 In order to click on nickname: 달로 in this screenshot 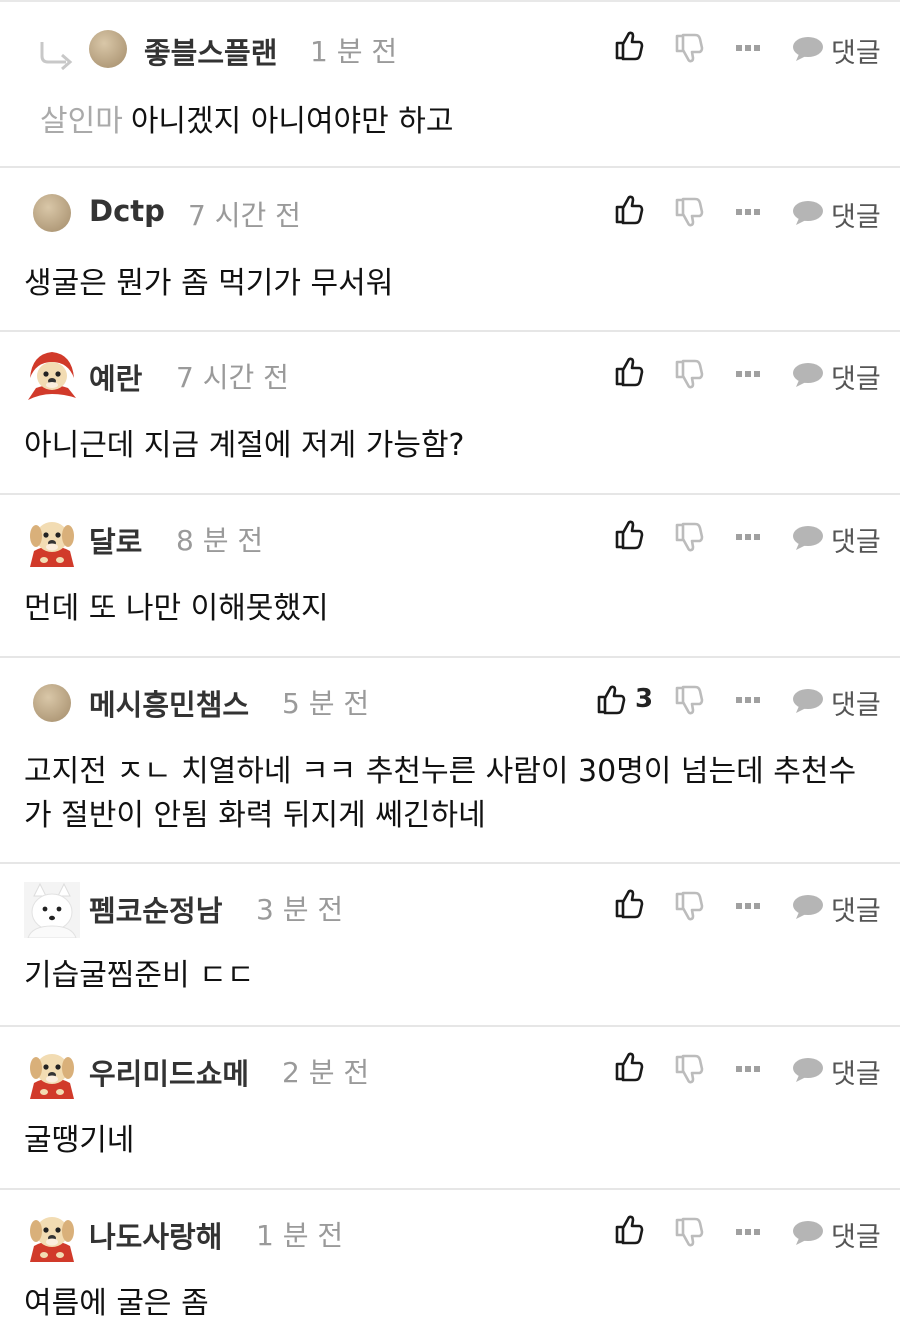, I will do `click(115, 540)`.